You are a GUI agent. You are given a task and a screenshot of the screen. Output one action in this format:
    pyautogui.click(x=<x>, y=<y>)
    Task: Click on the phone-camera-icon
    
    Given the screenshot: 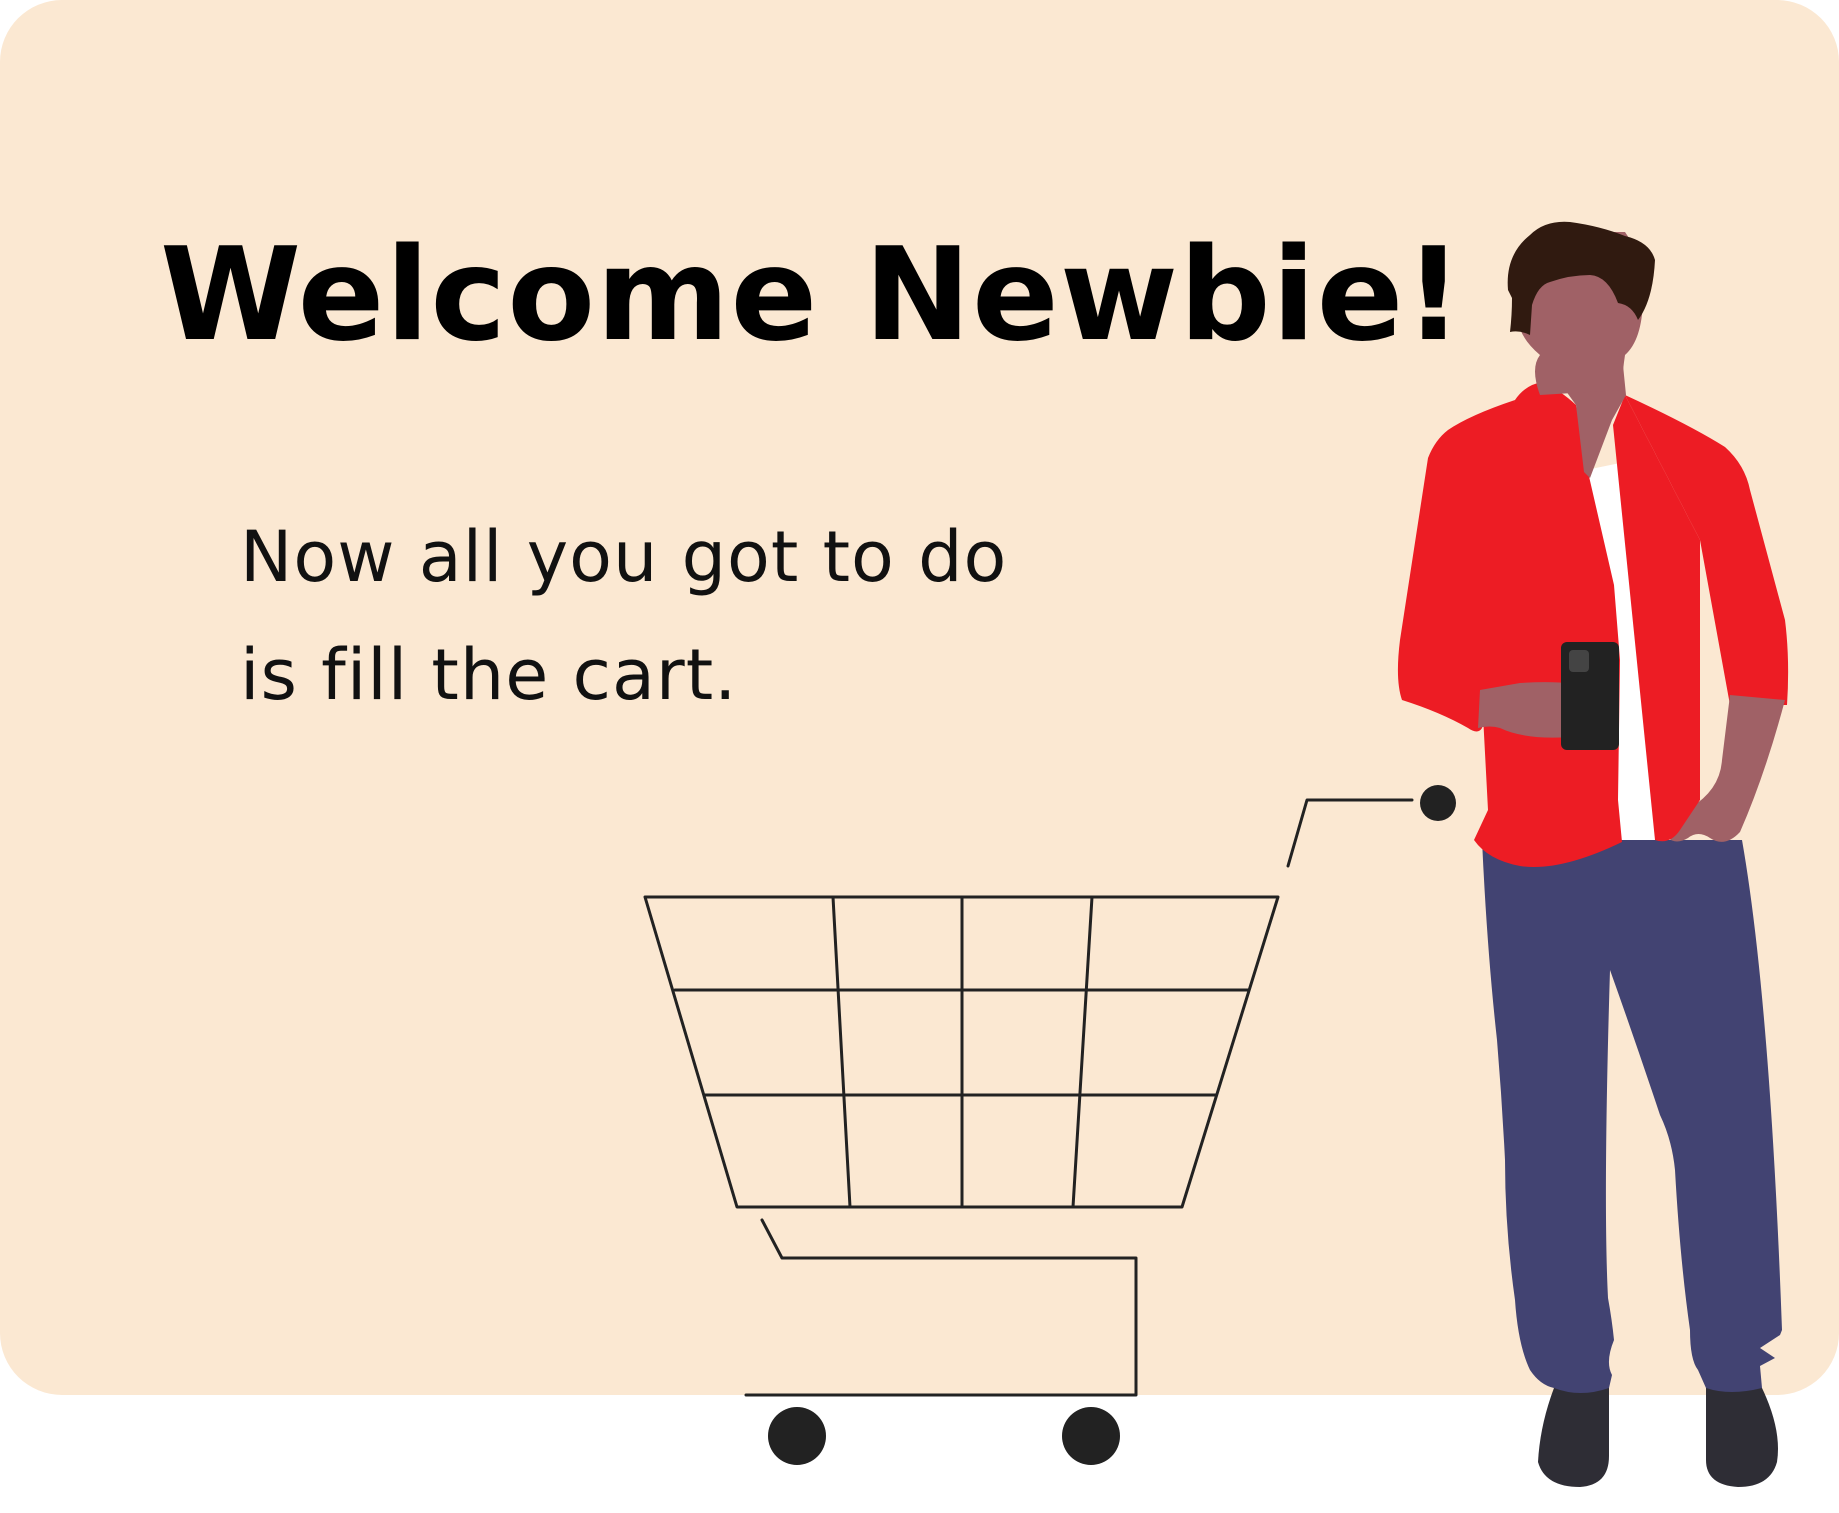 What is the action you would take?
    pyautogui.click(x=1579, y=661)
    